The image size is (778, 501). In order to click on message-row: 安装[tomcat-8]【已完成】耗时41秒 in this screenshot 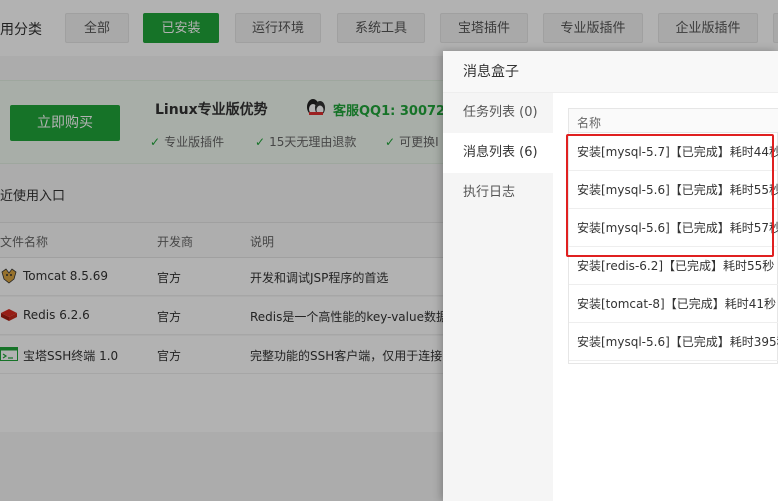, I will do `click(673, 304)`.